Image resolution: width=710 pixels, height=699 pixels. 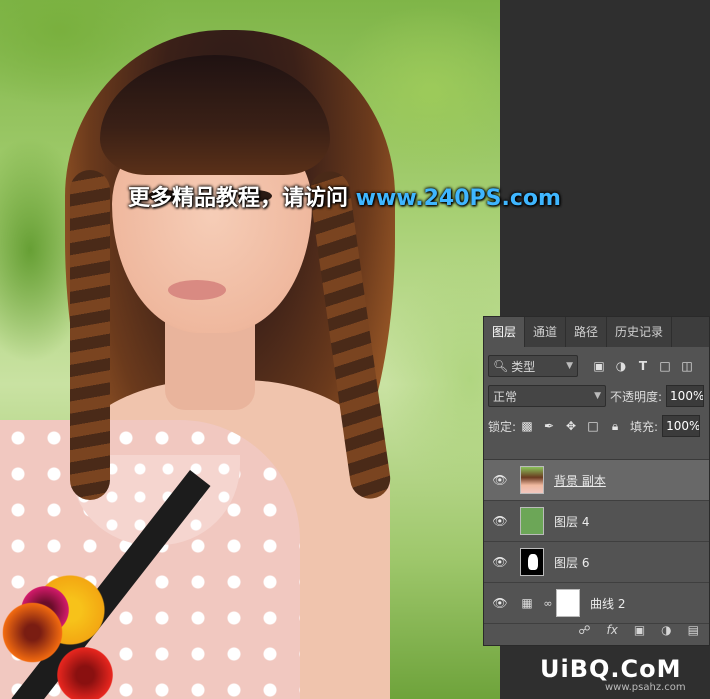 What do you see at coordinates (572, 521) in the screenshot?
I see `layer-name: 图层 4` at bounding box center [572, 521].